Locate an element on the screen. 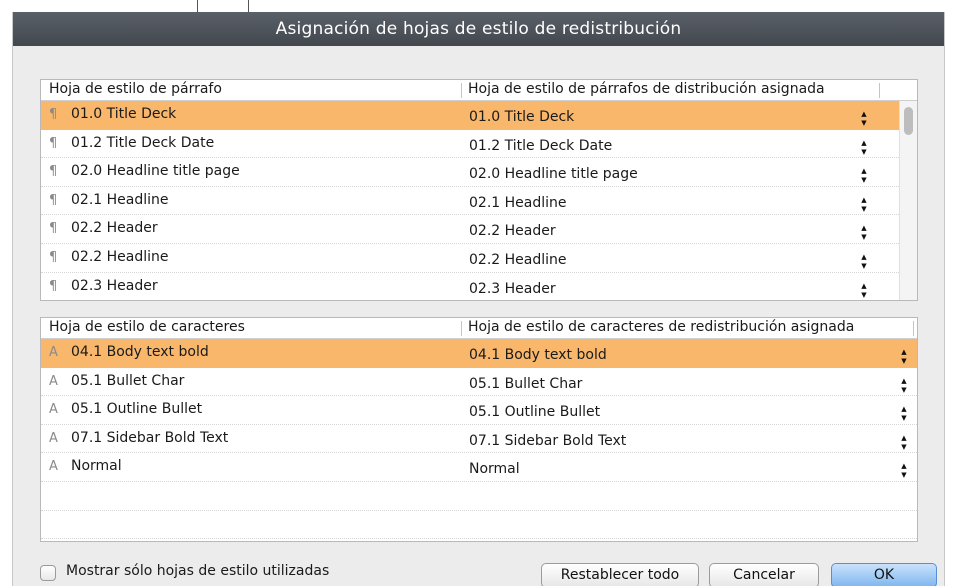  assigned-style-select: 07.1 Sidebar Bold Text is located at coordinates (547, 441).